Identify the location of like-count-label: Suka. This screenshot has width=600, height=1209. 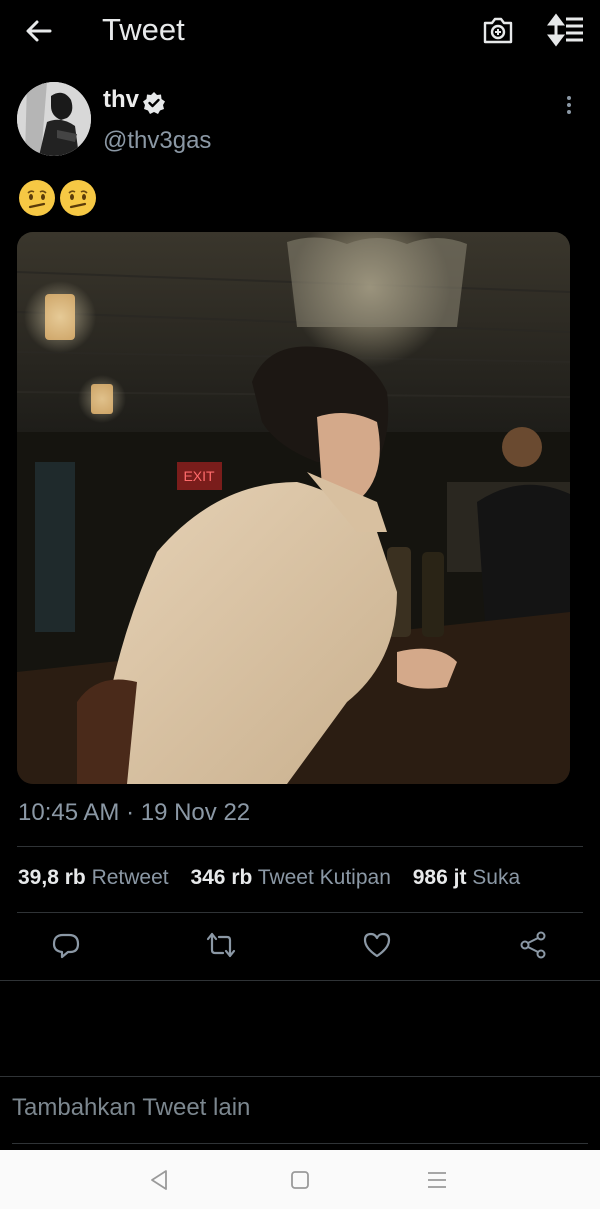
(496, 877).